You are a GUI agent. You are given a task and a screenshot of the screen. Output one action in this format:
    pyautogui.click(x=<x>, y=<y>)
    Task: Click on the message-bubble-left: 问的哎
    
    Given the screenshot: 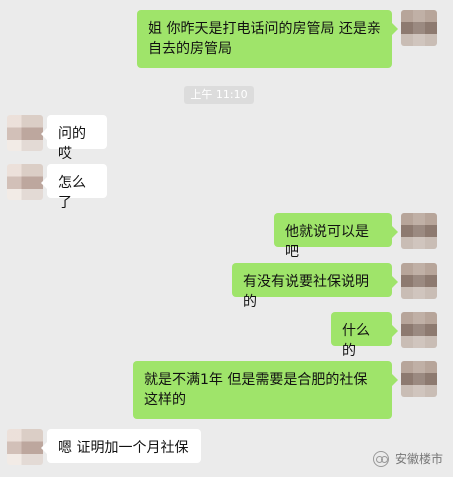 What is the action you would take?
    pyautogui.click(x=74, y=138)
    